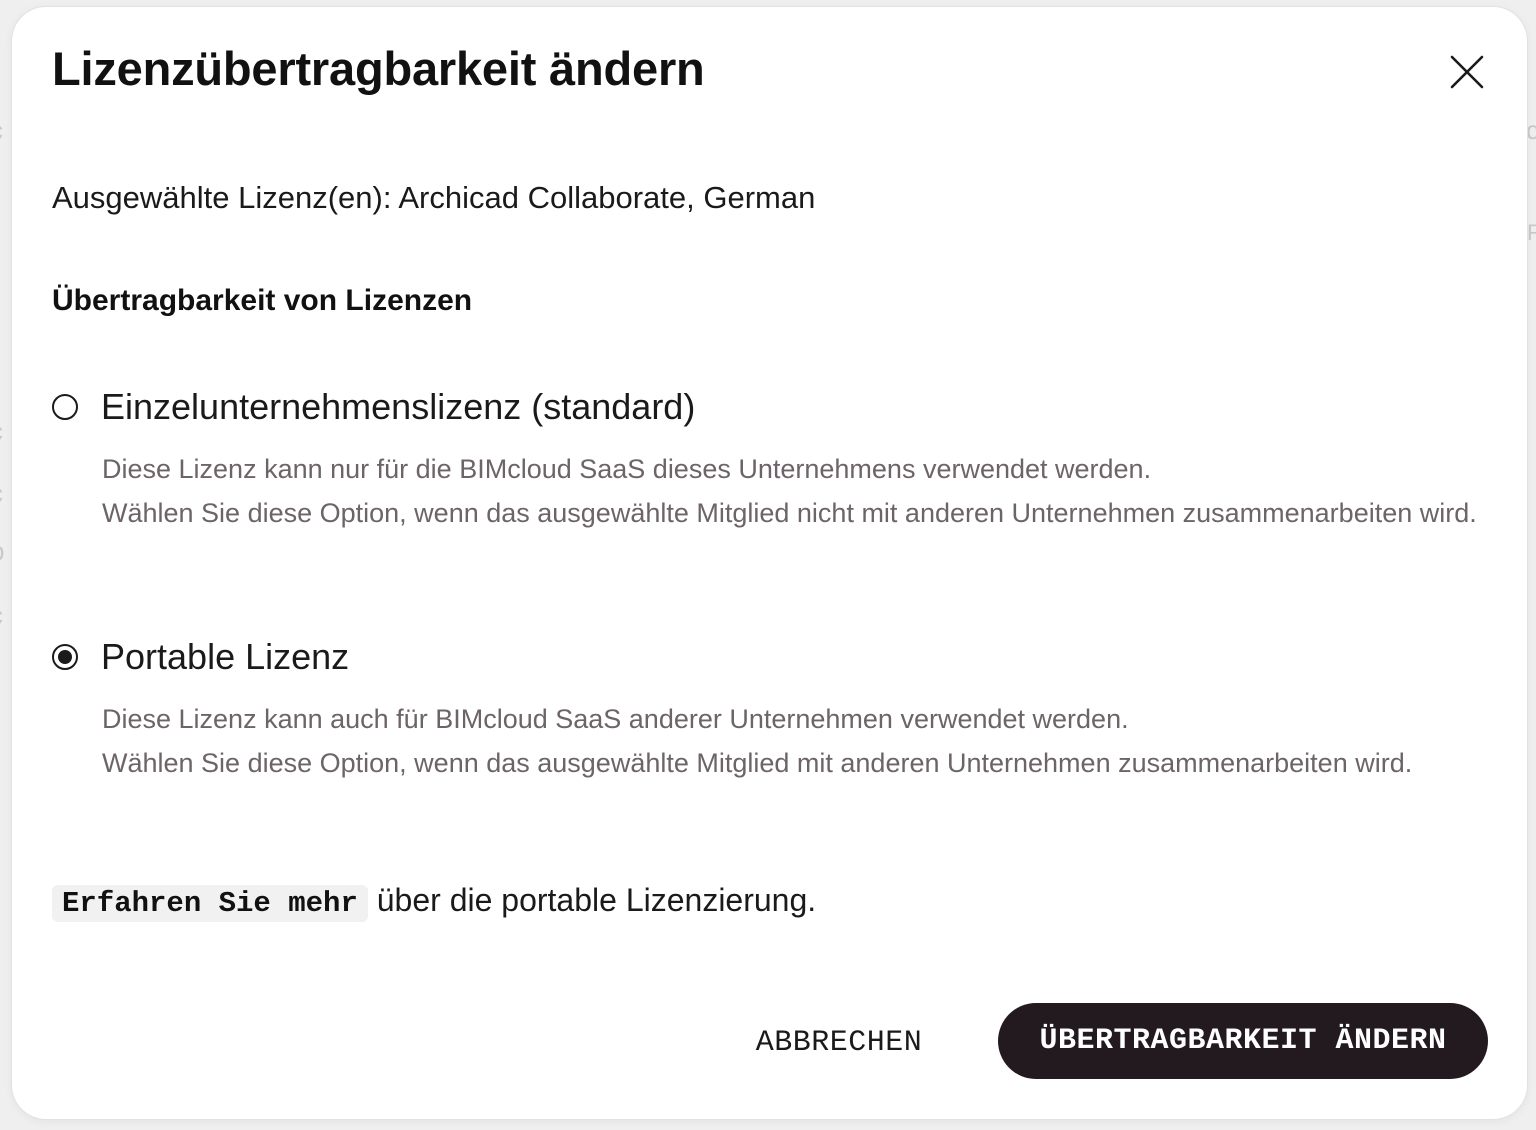 This screenshot has width=1536, height=1130. What do you see at coordinates (839, 1043) in the screenshot?
I see `cancel-button: ABBRECHEN` at bounding box center [839, 1043].